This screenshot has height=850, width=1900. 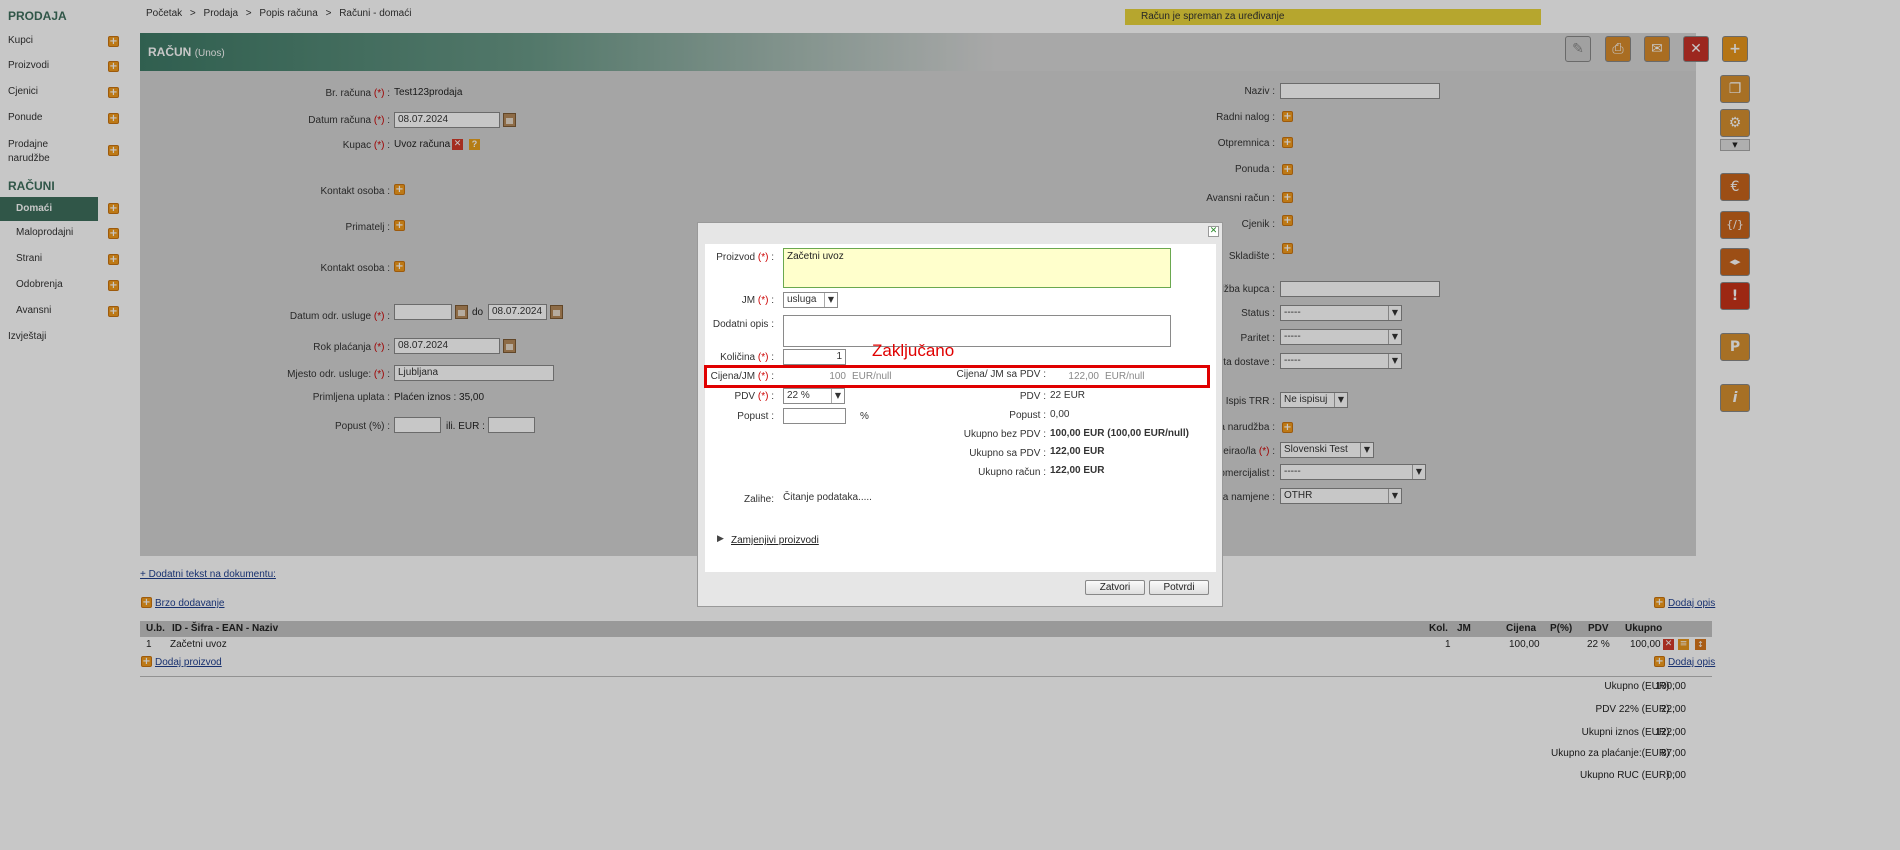 I want to click on pdv-r-label: PDV :, so click(x=1032, y=396).